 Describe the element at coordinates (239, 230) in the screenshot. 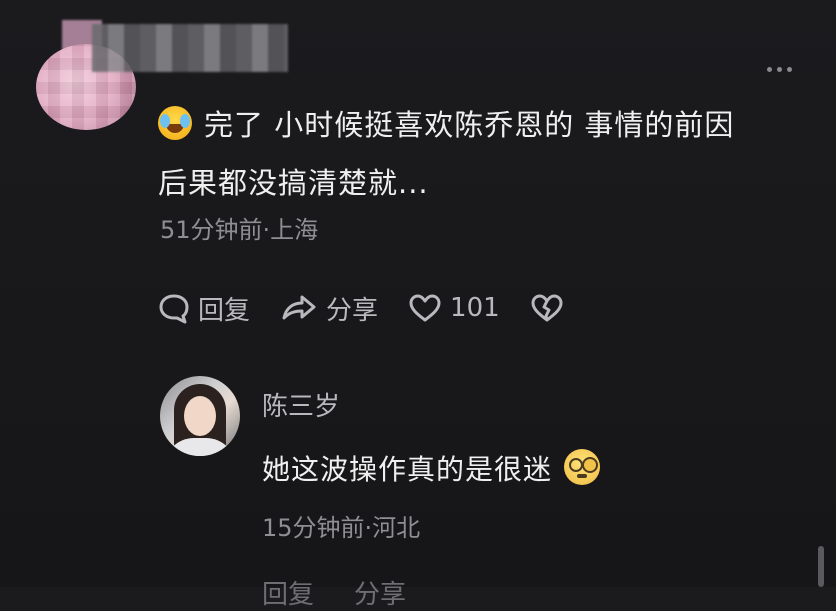

I see `comment-meta: 51分钟前·上海` at that location.